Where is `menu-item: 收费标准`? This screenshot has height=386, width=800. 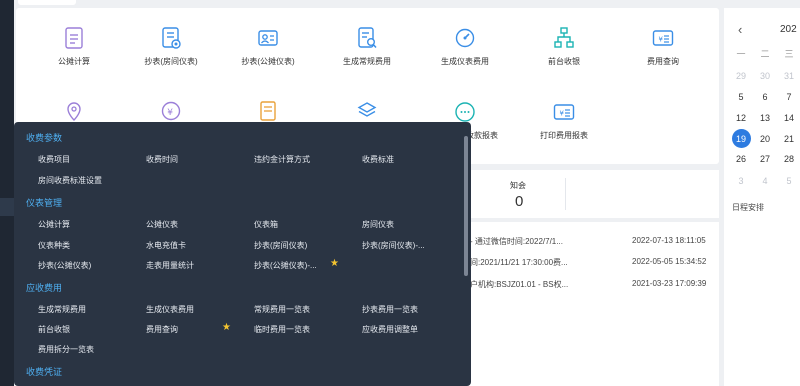
menu-item: 收费标准 is located at coordinates (378, 159).